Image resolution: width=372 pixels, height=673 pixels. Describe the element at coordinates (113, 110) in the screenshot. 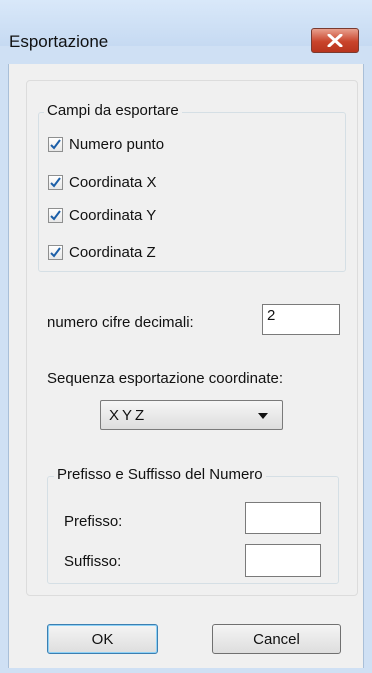

I see `export-fields-group-title: Campi da esportare` at that location.